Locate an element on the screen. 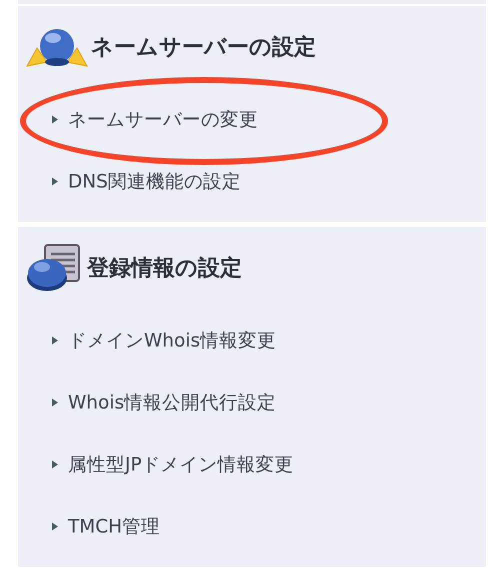 The height and width of the screenshot is (578, 502). globe-icon is located at coordinates (57, 47).